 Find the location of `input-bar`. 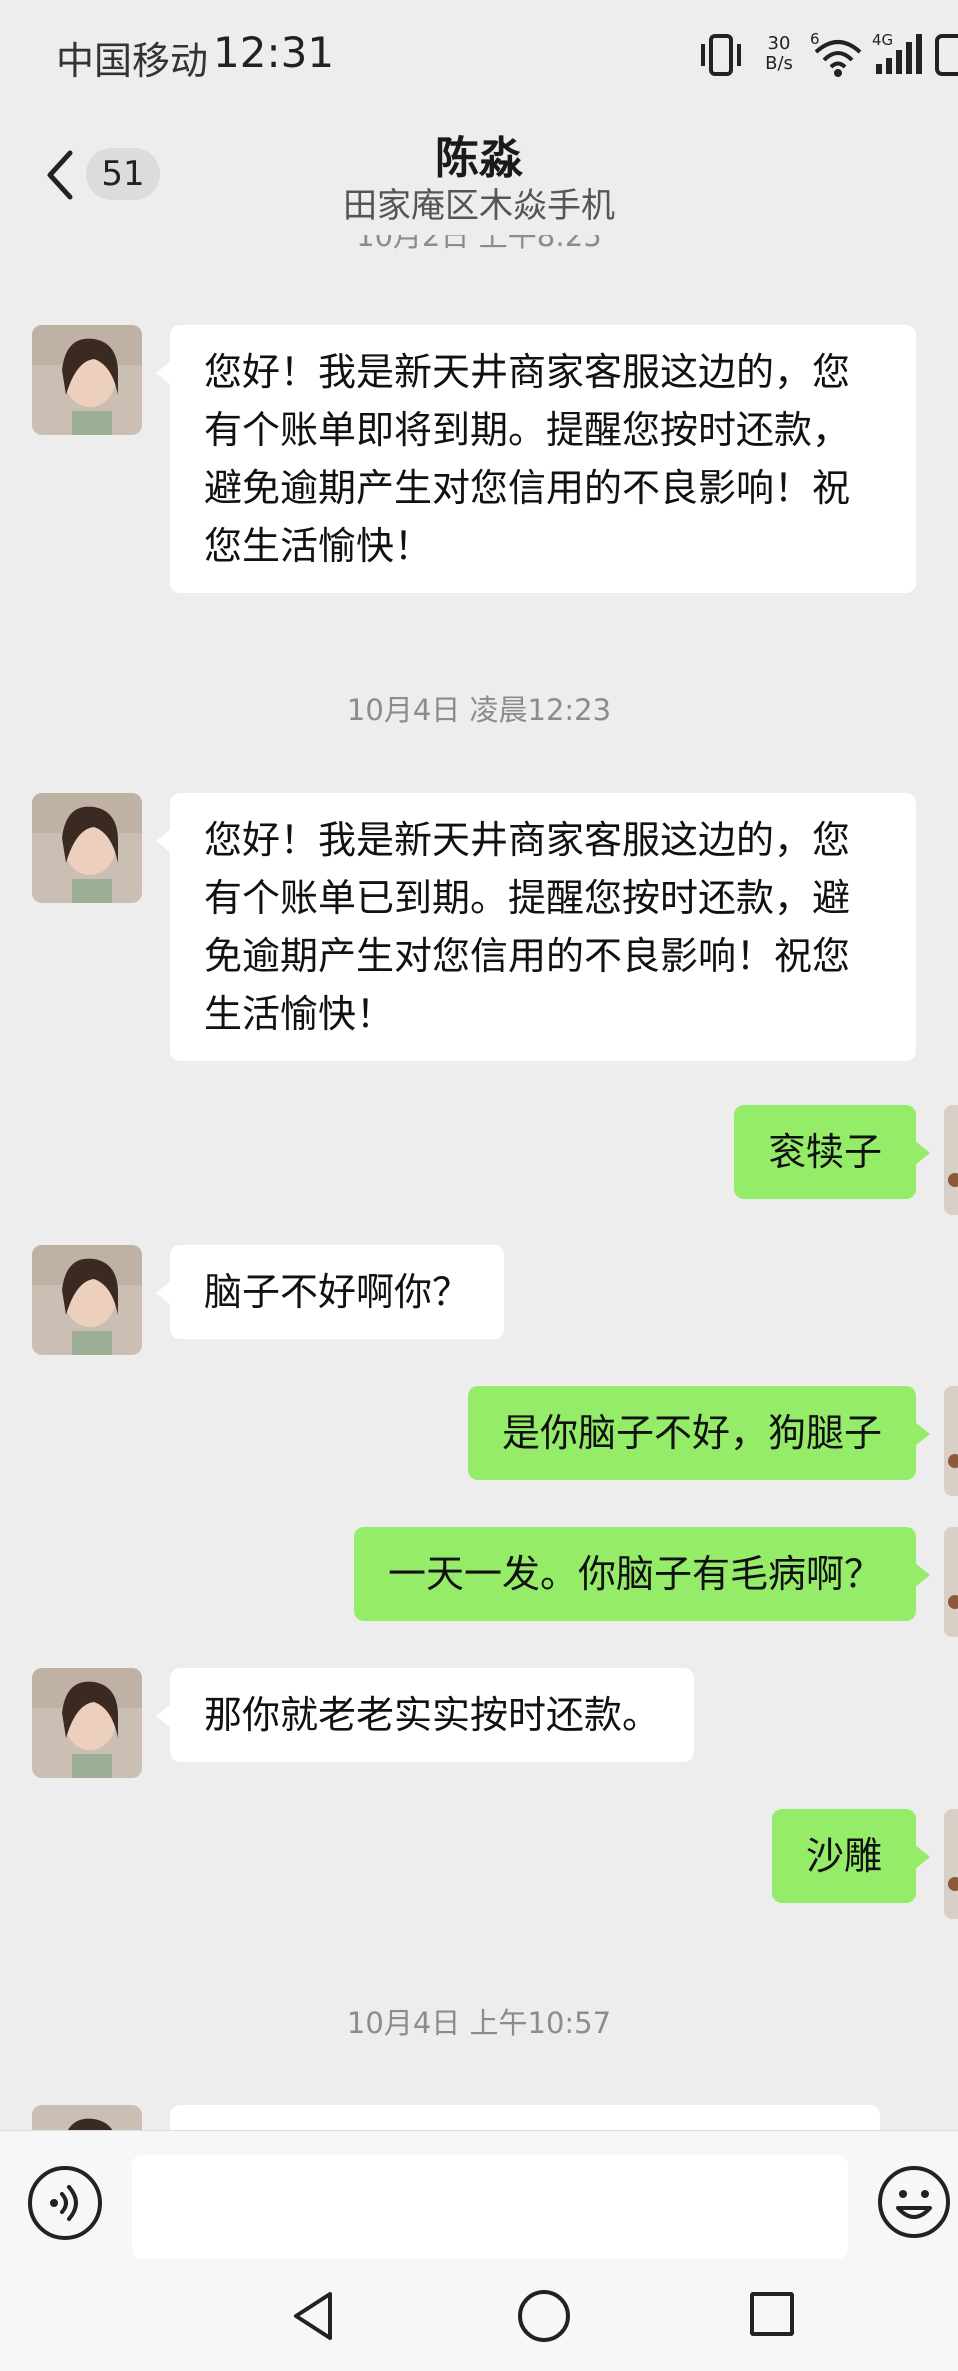

input-bar is located at coordinates (479, 2200).